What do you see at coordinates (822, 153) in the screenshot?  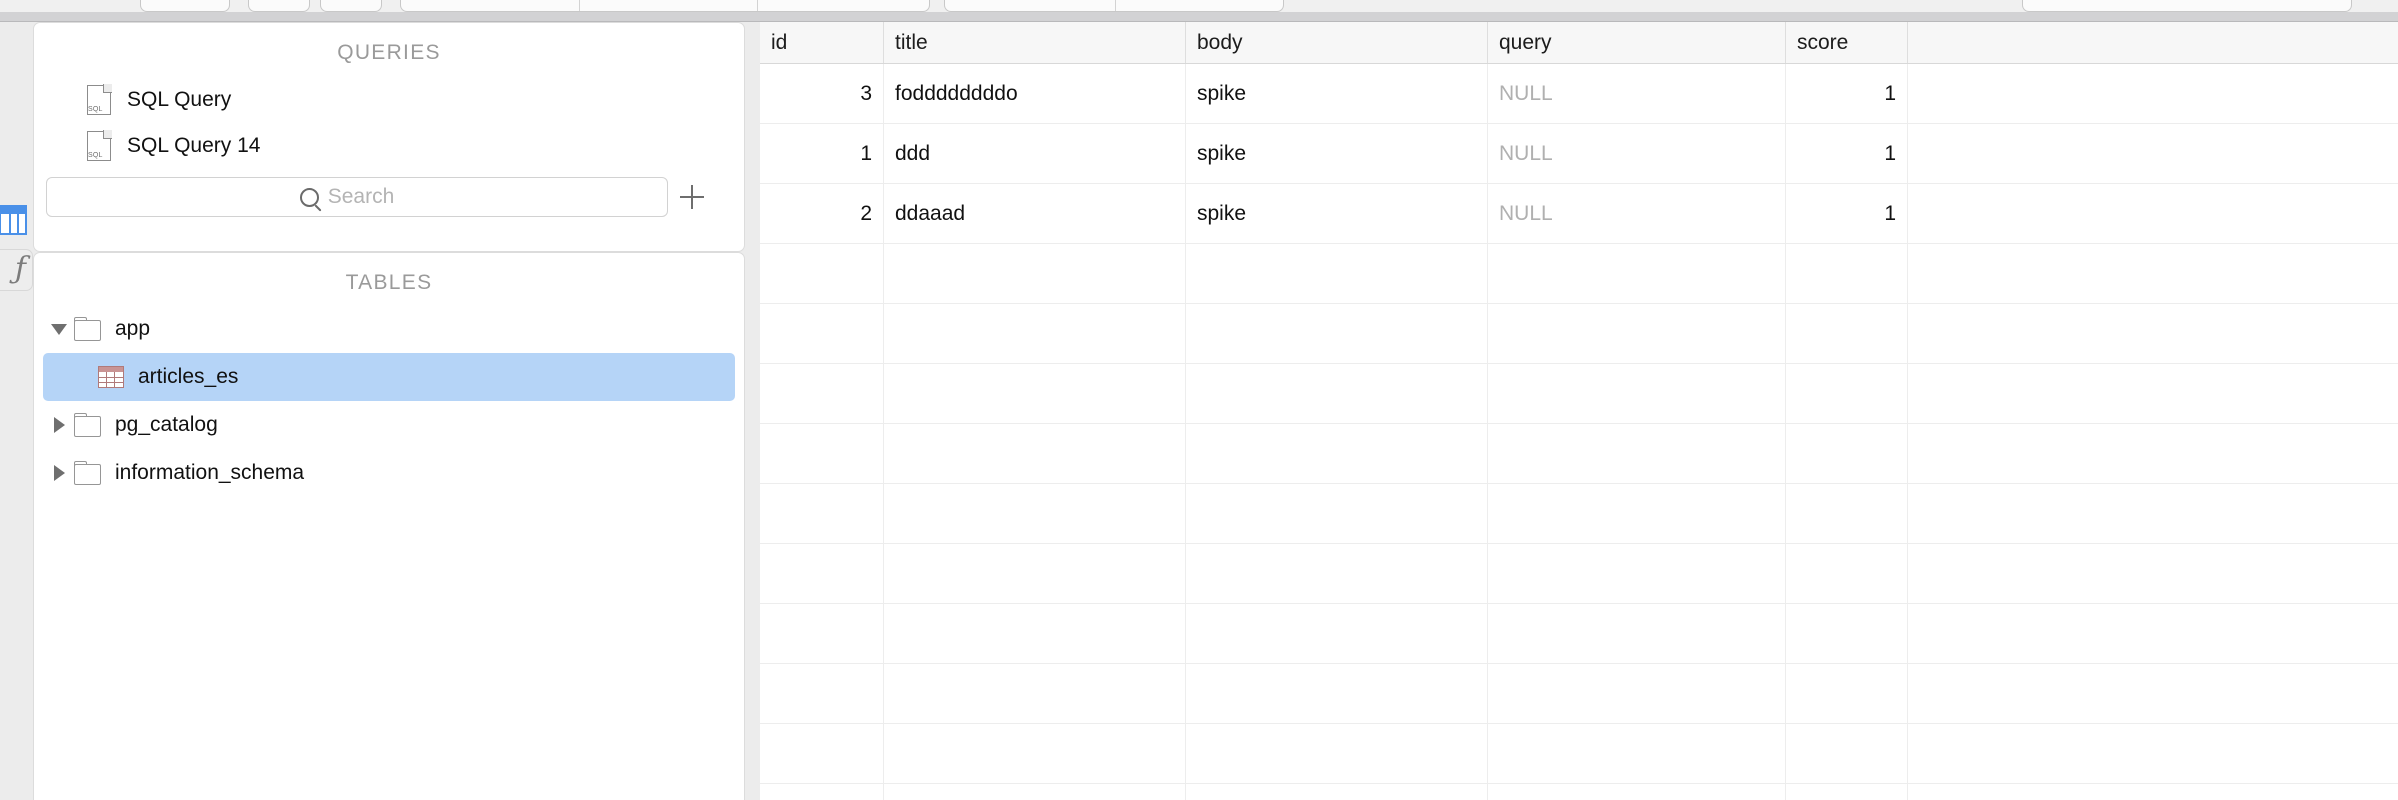 I see `cell-id: 1` at bounding box center [822, 153].